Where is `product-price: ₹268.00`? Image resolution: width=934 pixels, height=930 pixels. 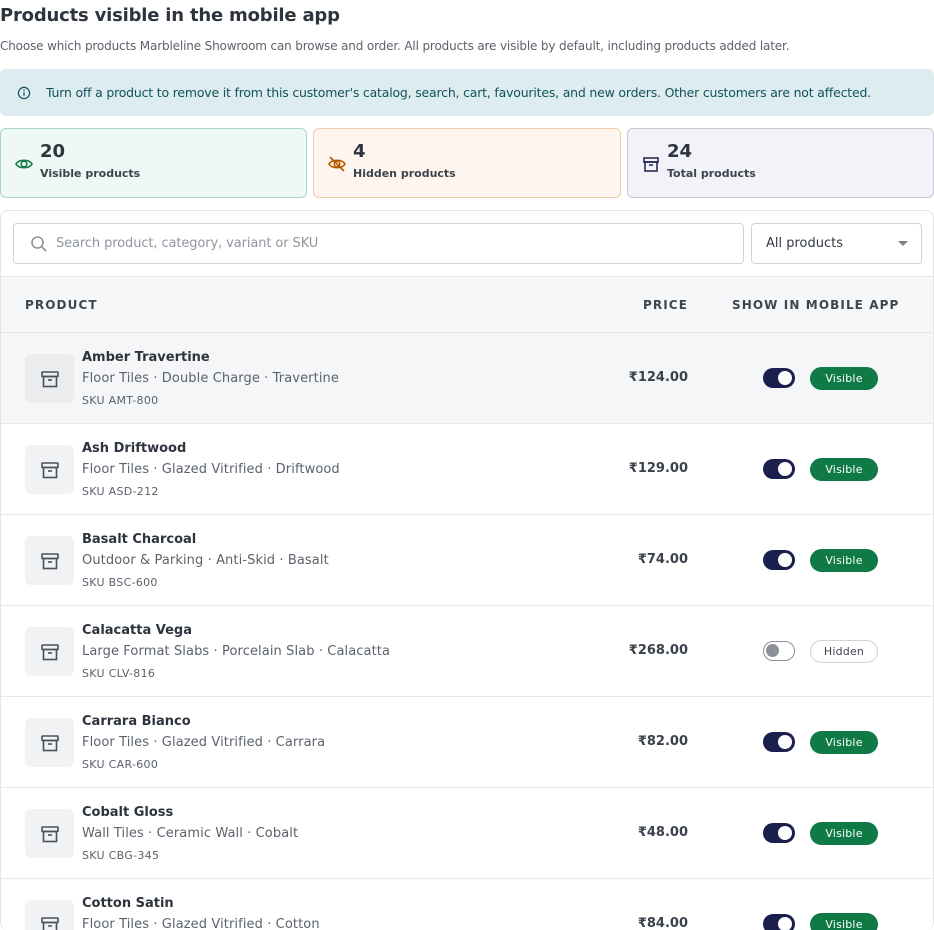 product-price: ₹268.00 is located at coordinates (658, 650).